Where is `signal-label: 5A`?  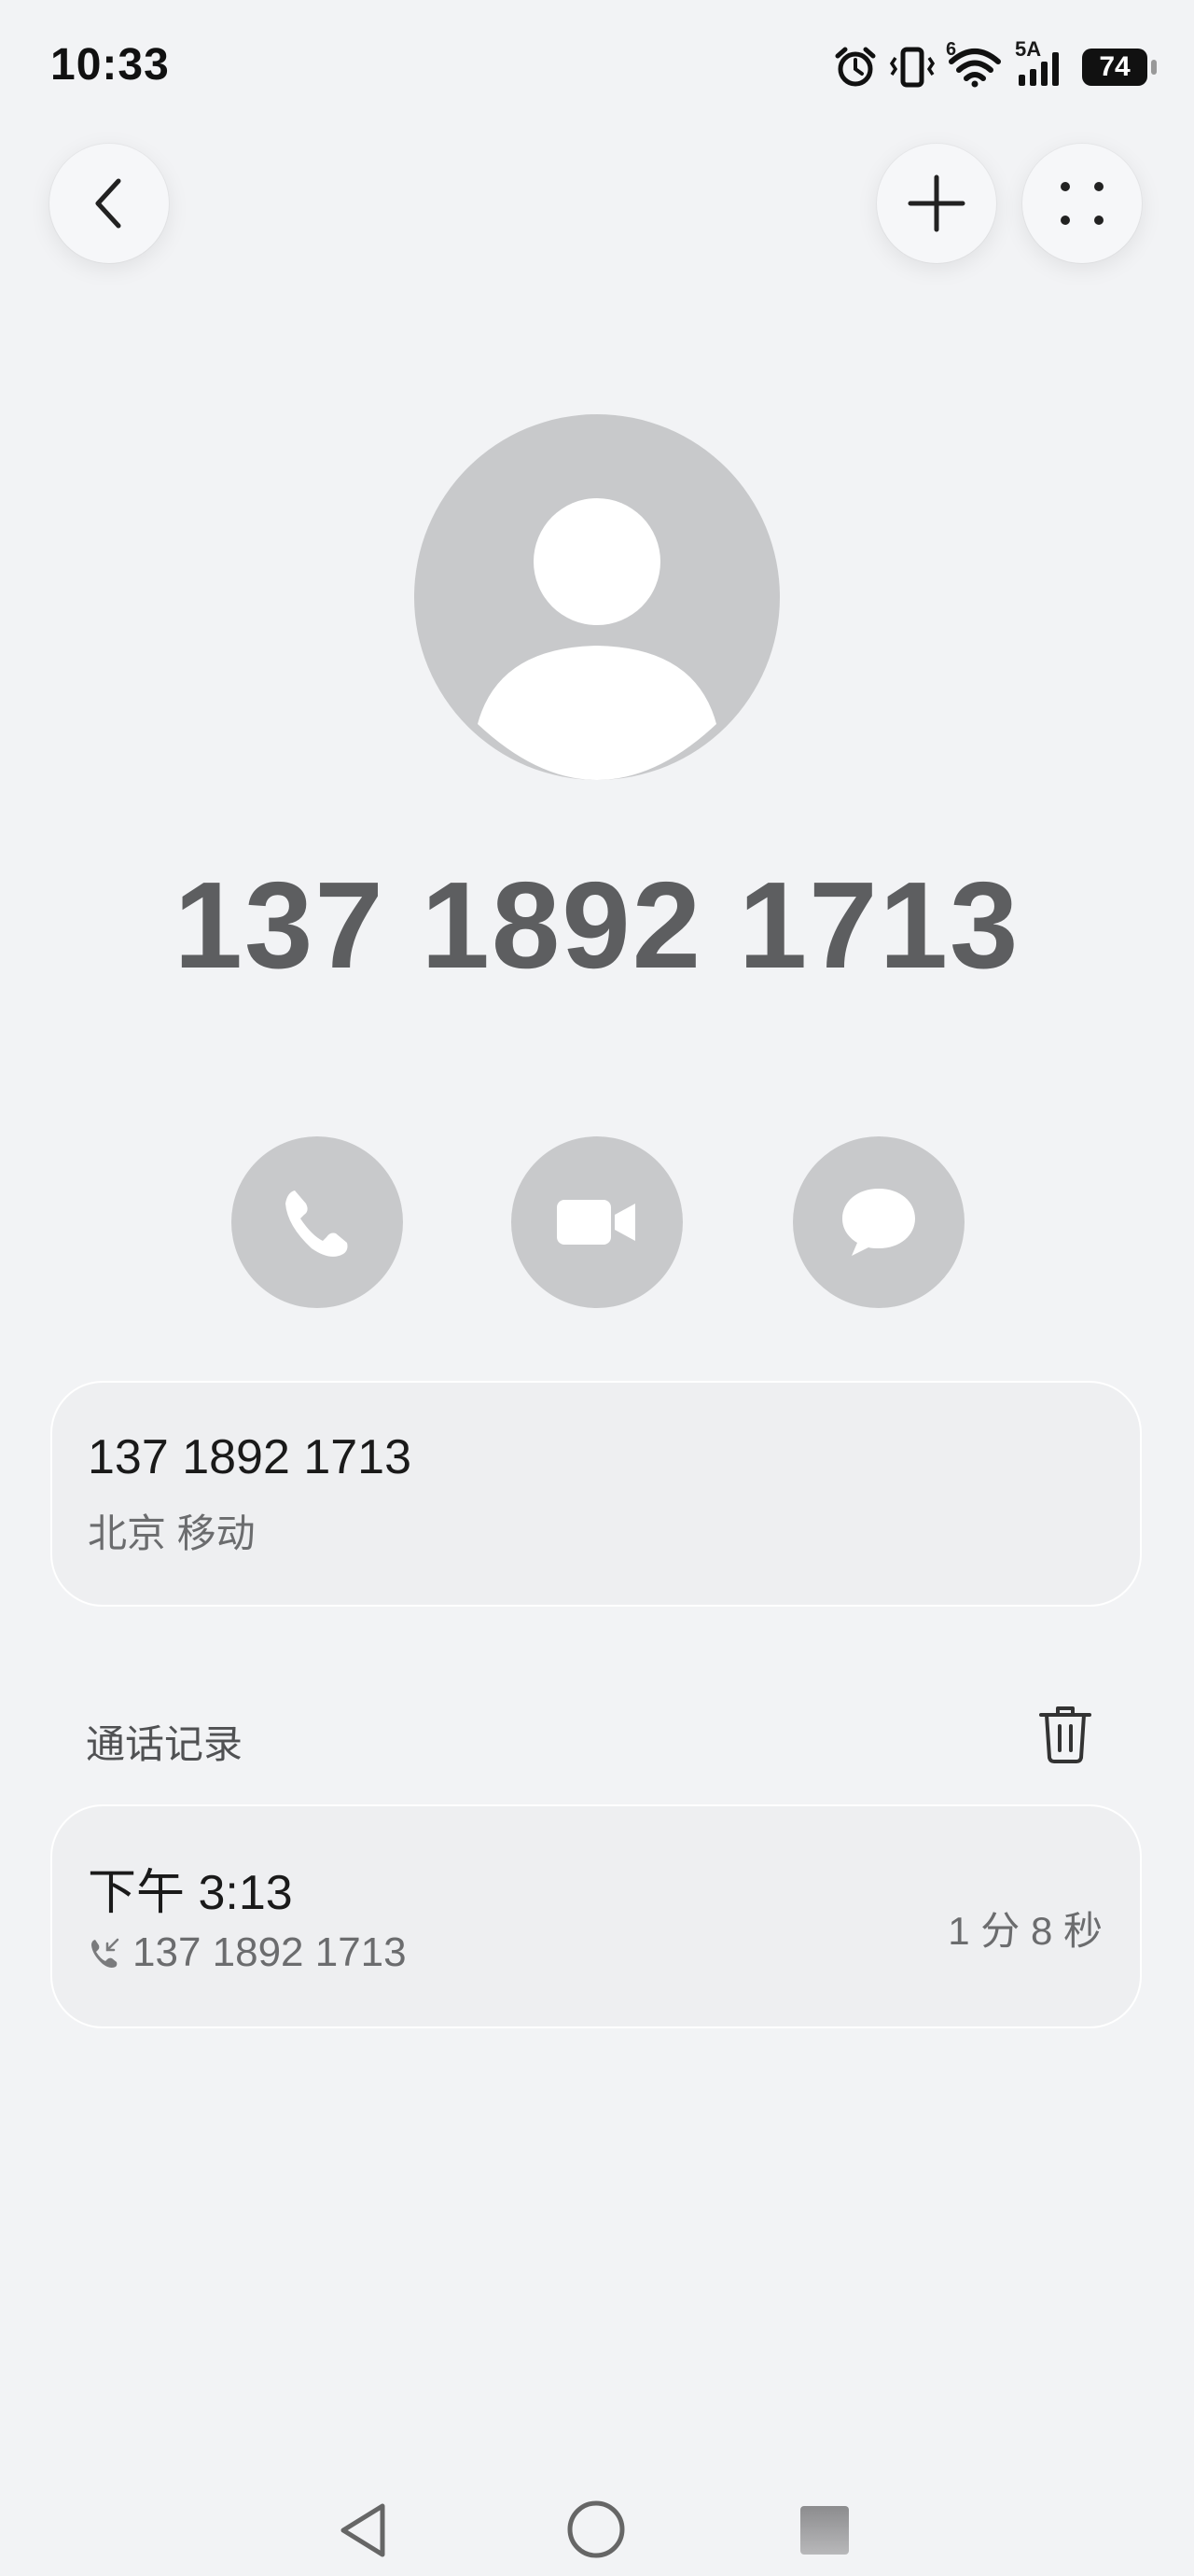 signal-label: 5A is located at coordinates (1028, 49).